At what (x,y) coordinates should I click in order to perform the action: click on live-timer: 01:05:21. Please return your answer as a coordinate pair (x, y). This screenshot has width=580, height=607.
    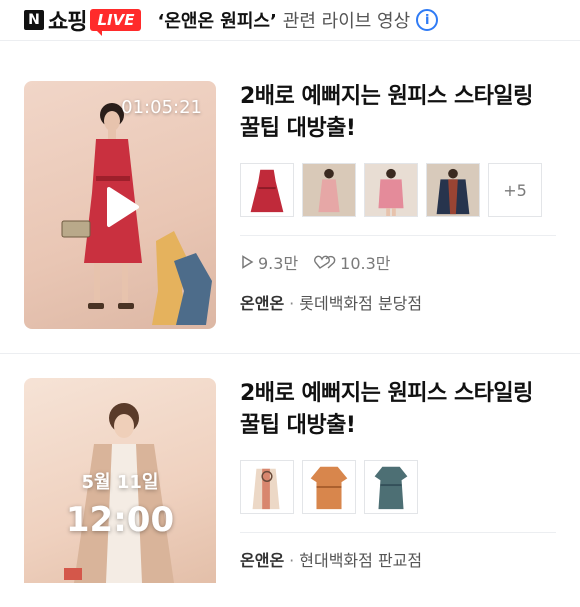
    Looking at the image, I should click on (161, 107).